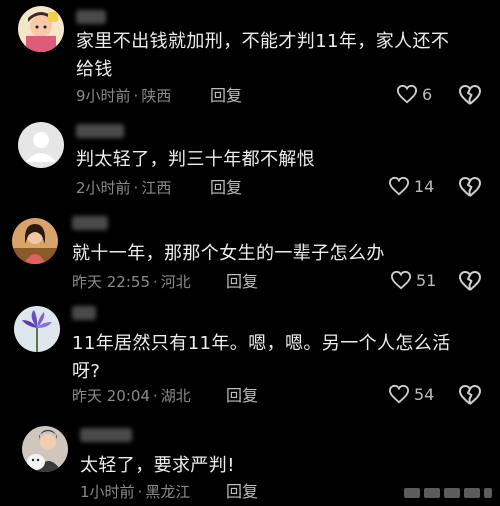 The image size is (500, 506). What do you see at coordinates (103, 188) in the screenshot?
I see `comment-time: 2小时前` at bounding box center [103, 188].